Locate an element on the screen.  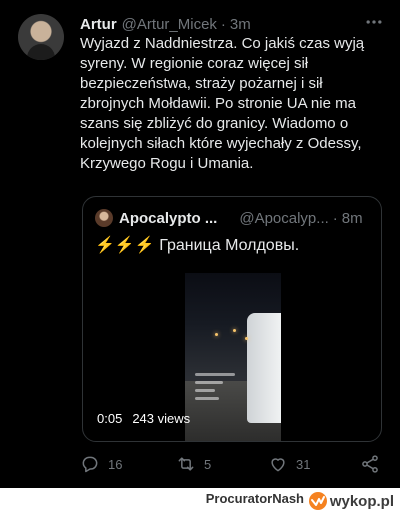
share-button is located at coordinates (370, 464).